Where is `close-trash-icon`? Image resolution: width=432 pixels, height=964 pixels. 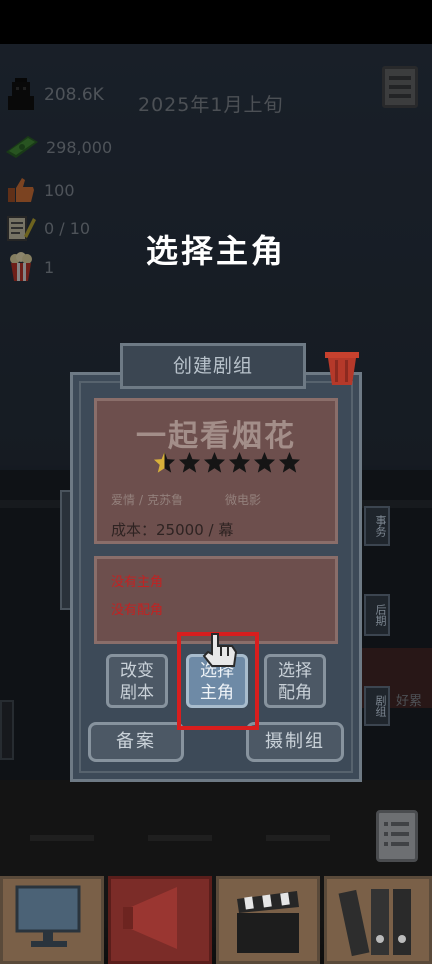 close-trash-icon is located at coordinates (342, 368).